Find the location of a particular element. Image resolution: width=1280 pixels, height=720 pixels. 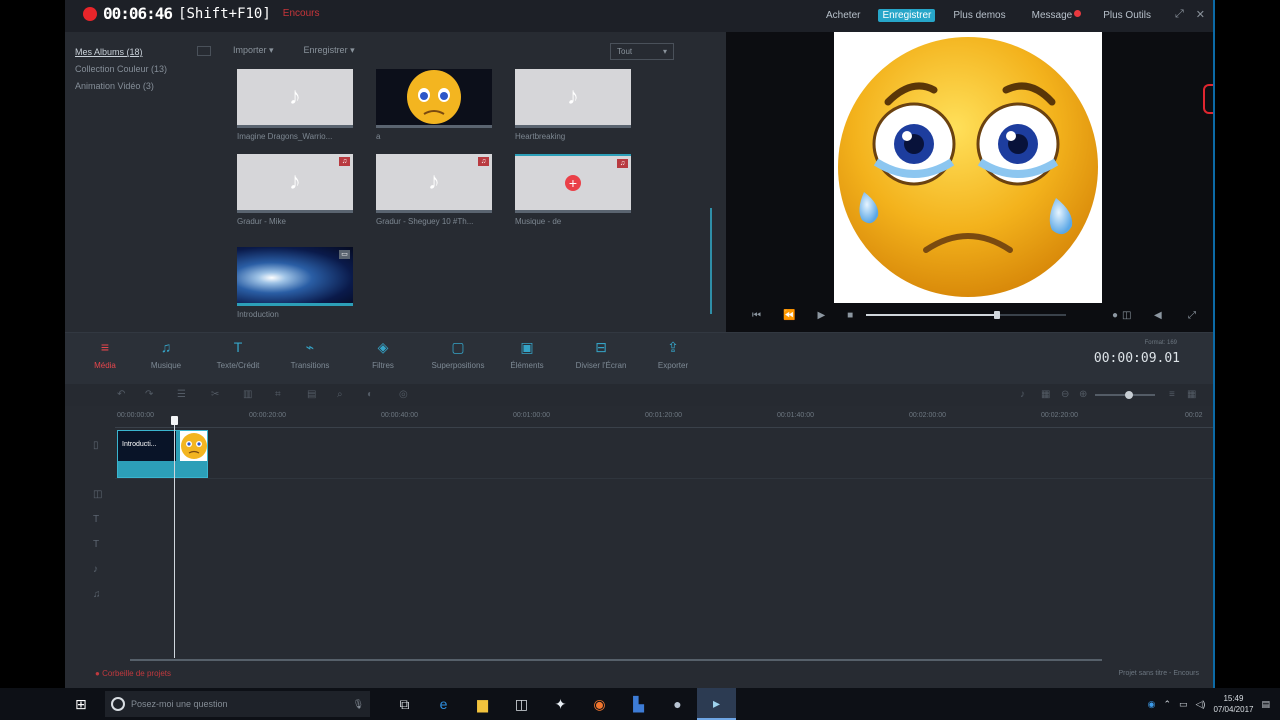

video-track-icon: ▯ is located at coordinates (96, 445).